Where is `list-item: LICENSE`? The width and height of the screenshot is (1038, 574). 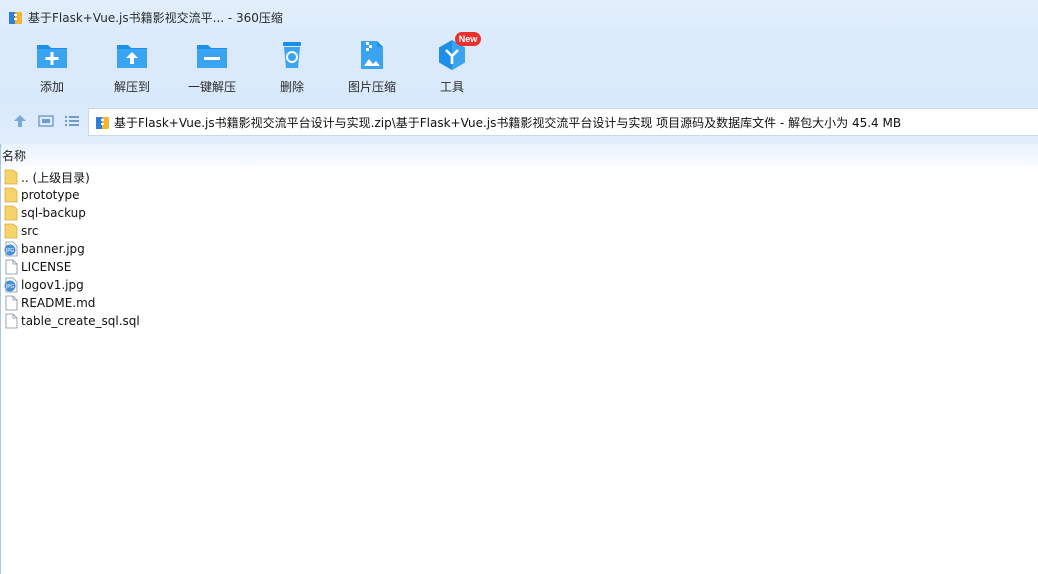 list-item: LICENSE is located at coordinates (519, 267).